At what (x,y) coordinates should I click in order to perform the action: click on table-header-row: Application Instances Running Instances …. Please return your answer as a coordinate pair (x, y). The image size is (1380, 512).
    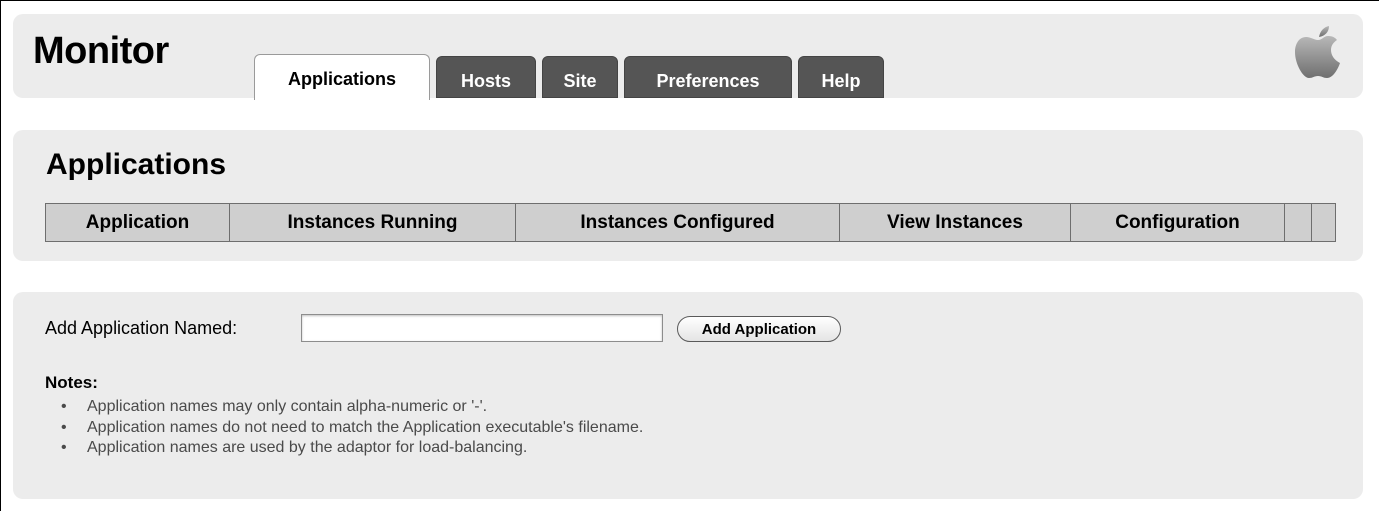
    Looking at the image, I should click on (690, 222).